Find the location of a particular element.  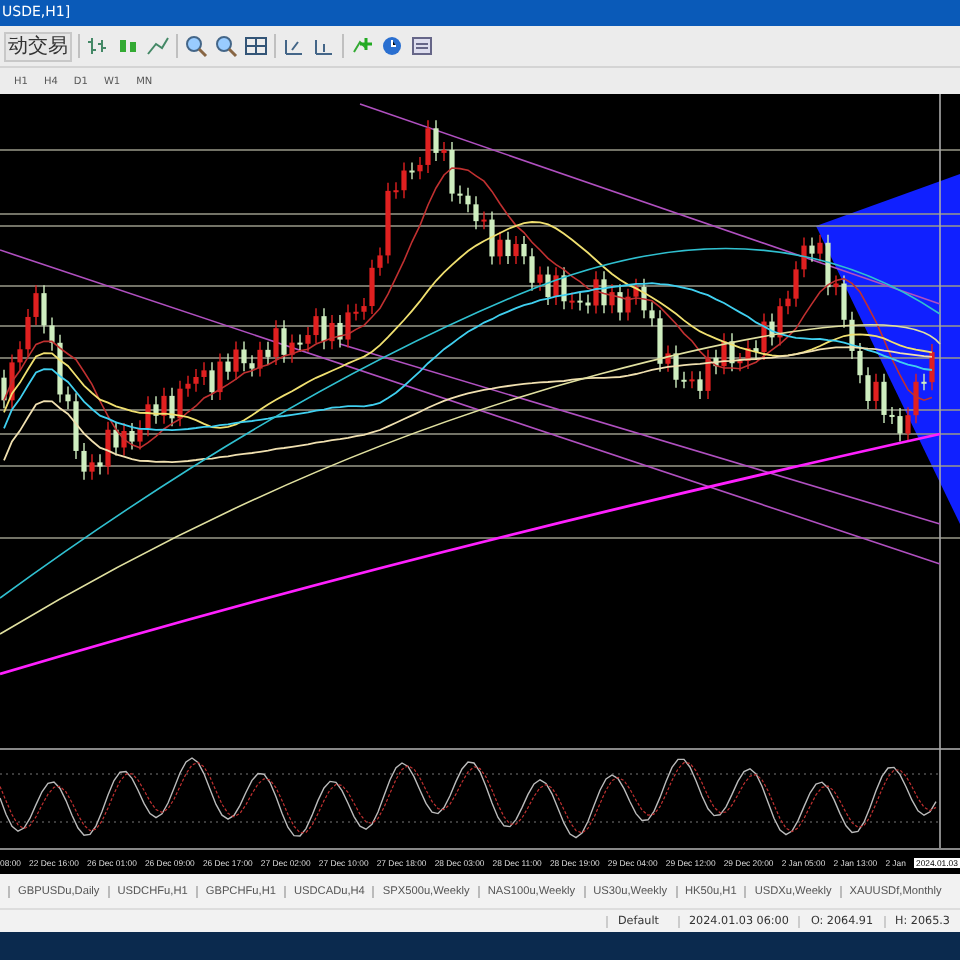

chart-shift-icon is located at coordinates (324, 46).